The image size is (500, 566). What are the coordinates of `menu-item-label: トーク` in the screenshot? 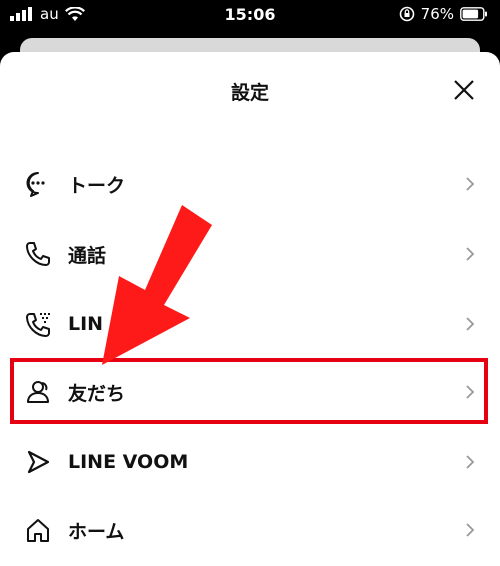 It's located at (97, 185).